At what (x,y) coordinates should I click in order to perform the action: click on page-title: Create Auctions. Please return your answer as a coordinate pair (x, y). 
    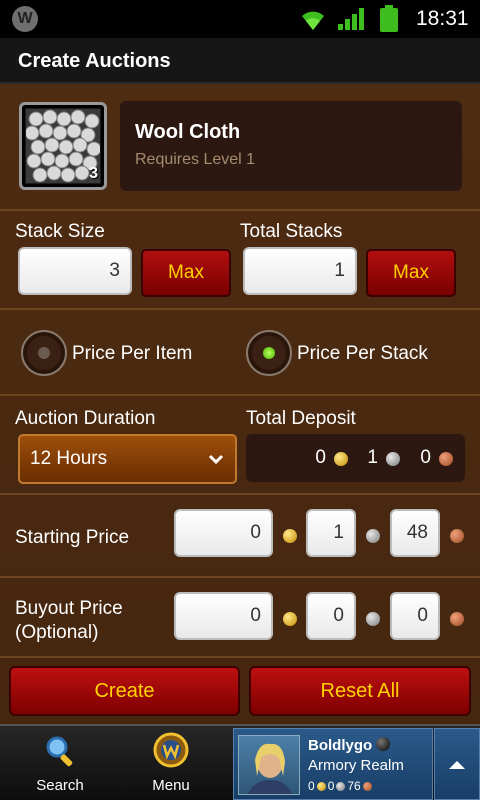
    Looking at the image, I should click on (94, 61).